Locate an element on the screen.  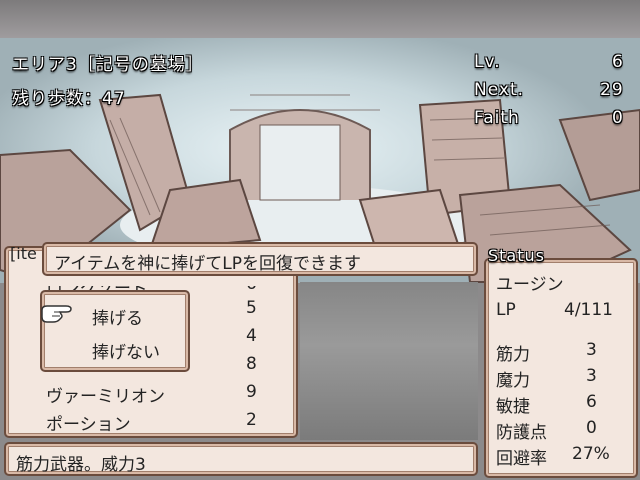
pointing-hand-icon is located at coordinates (56, 314).